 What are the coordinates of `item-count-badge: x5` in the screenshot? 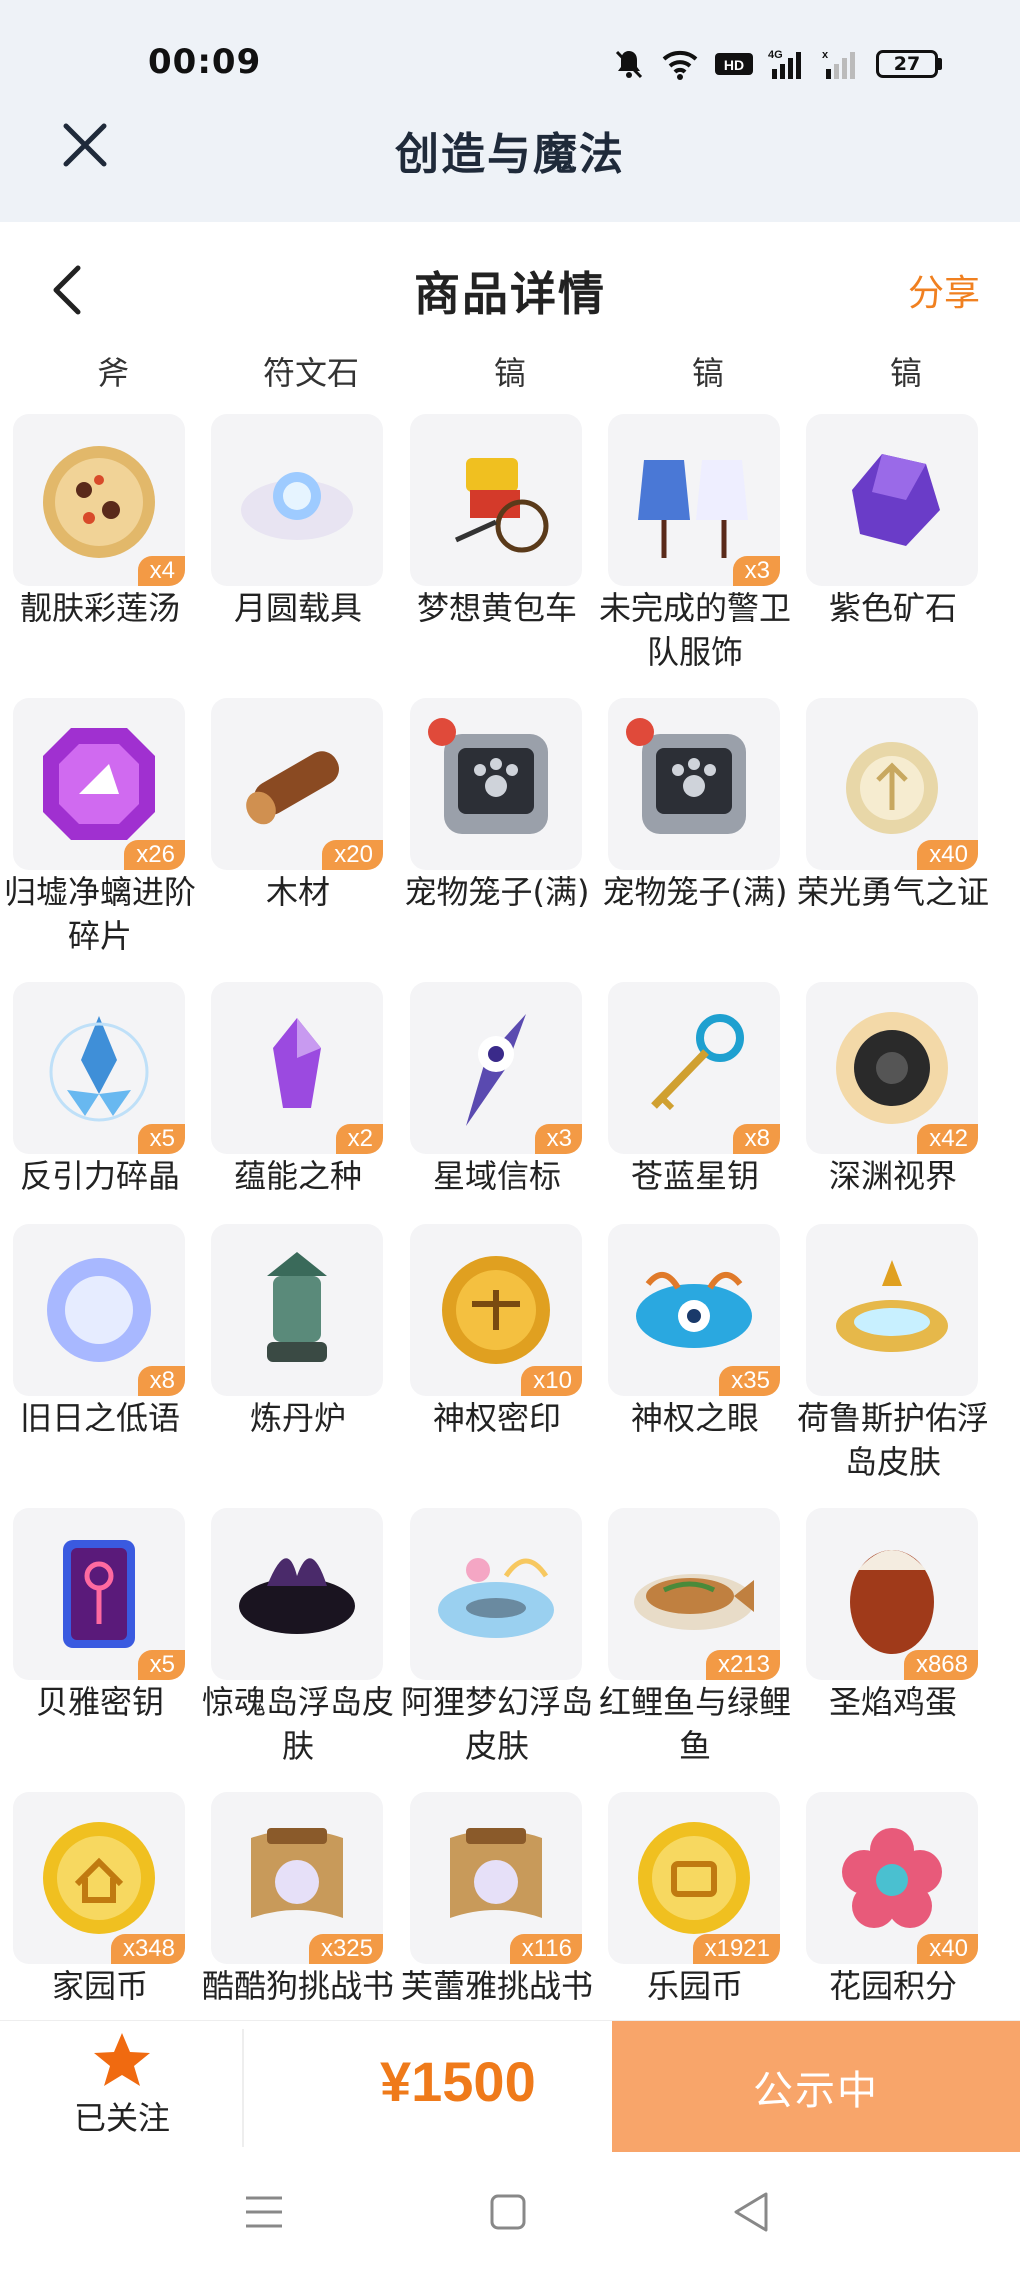 It's located at (161, 1139).